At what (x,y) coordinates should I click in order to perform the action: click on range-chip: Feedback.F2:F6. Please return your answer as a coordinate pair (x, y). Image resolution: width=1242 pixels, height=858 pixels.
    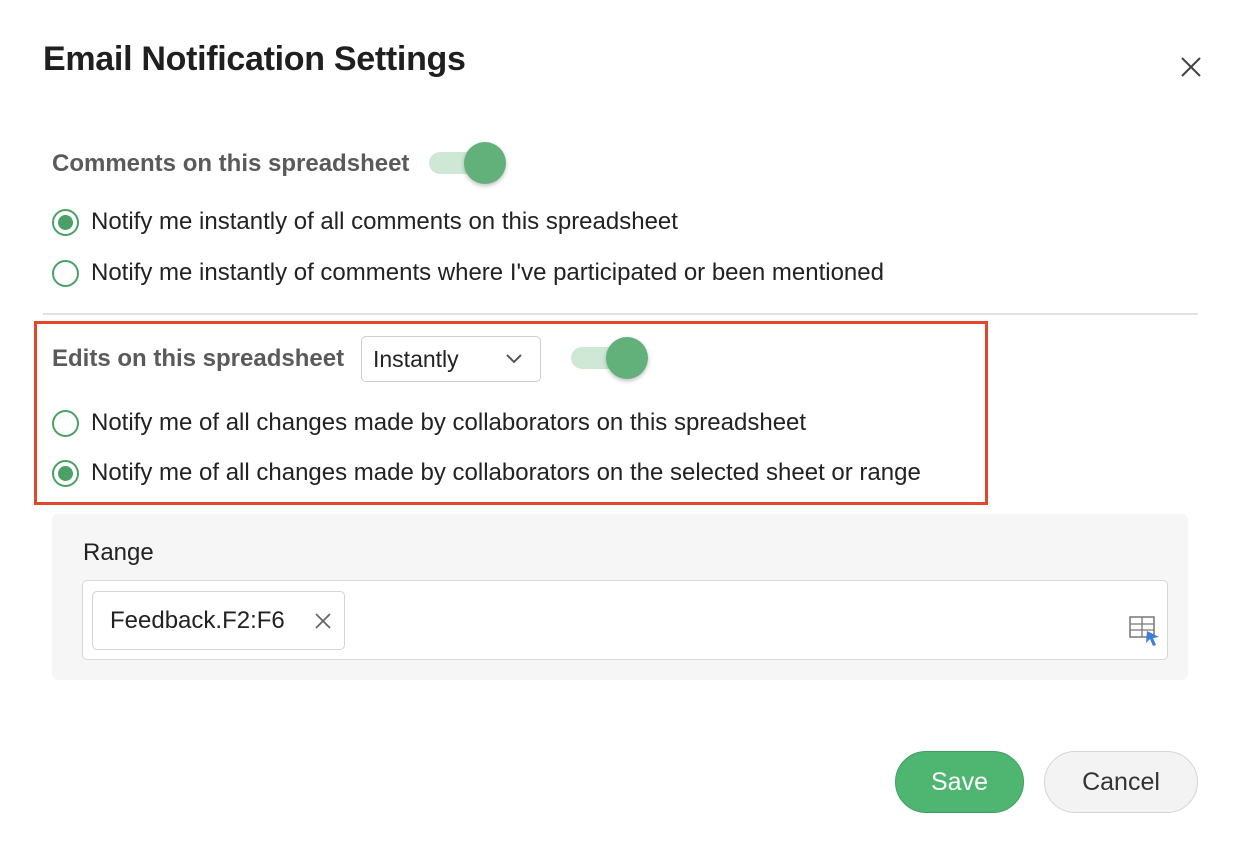
    Looking at the image, I should click on (218, 620).